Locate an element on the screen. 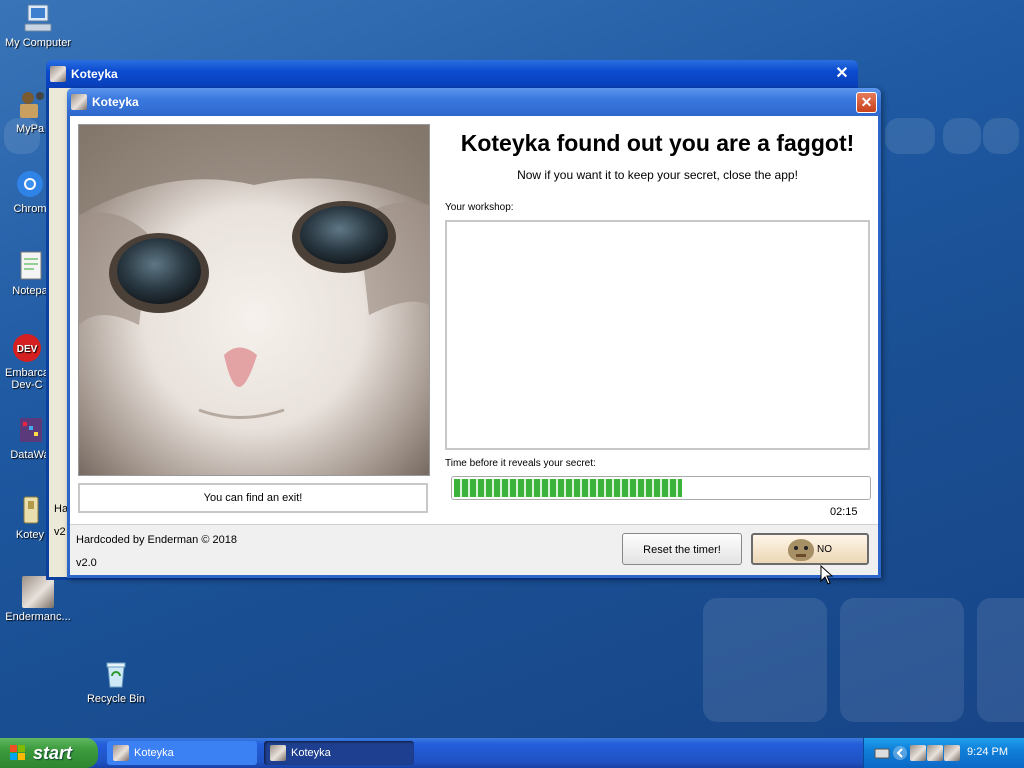 The width and height of the screenshot is (1024, 768). mouse-pointer-icon is located at coordinates (827, 576).